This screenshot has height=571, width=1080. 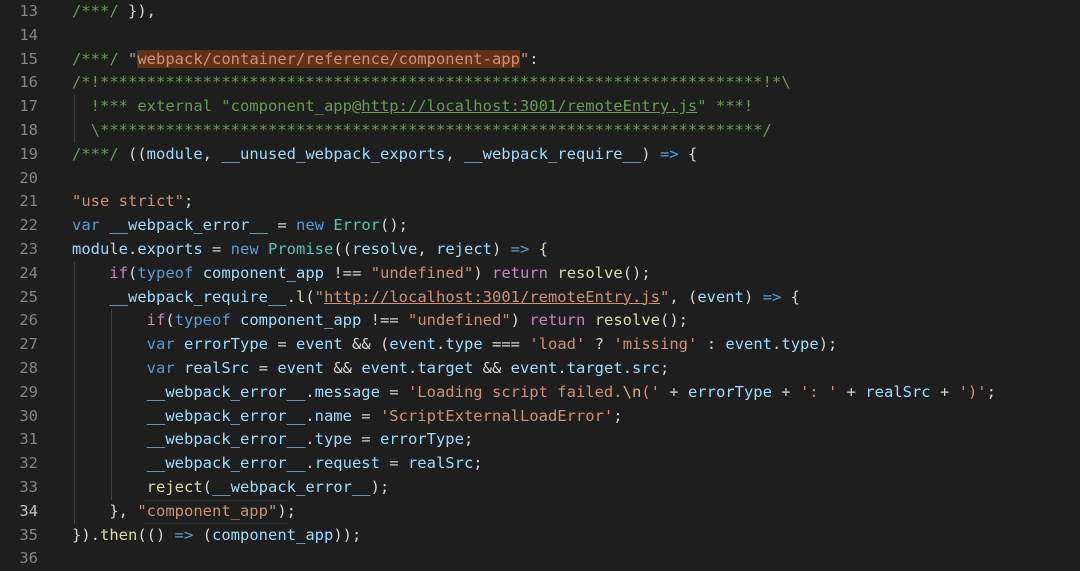 I want to click on code-token: +, so click(x=673, y=391).